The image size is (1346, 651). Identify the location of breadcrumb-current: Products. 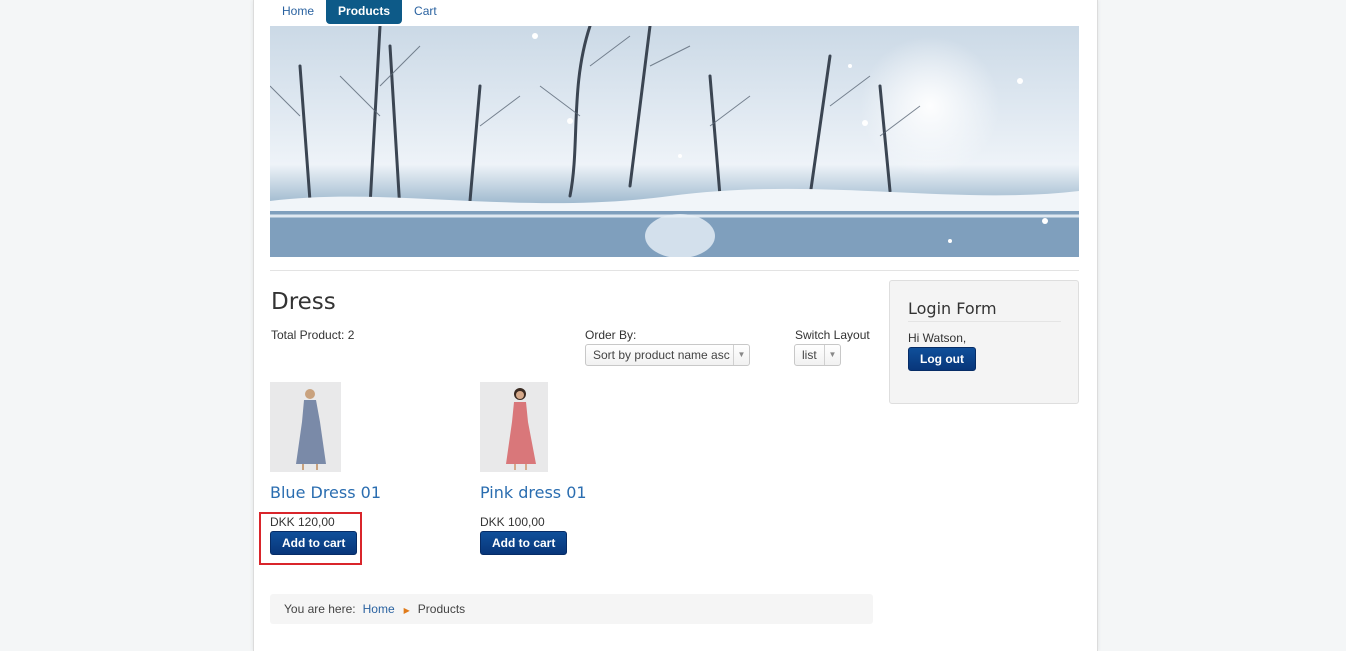
(441, 609).